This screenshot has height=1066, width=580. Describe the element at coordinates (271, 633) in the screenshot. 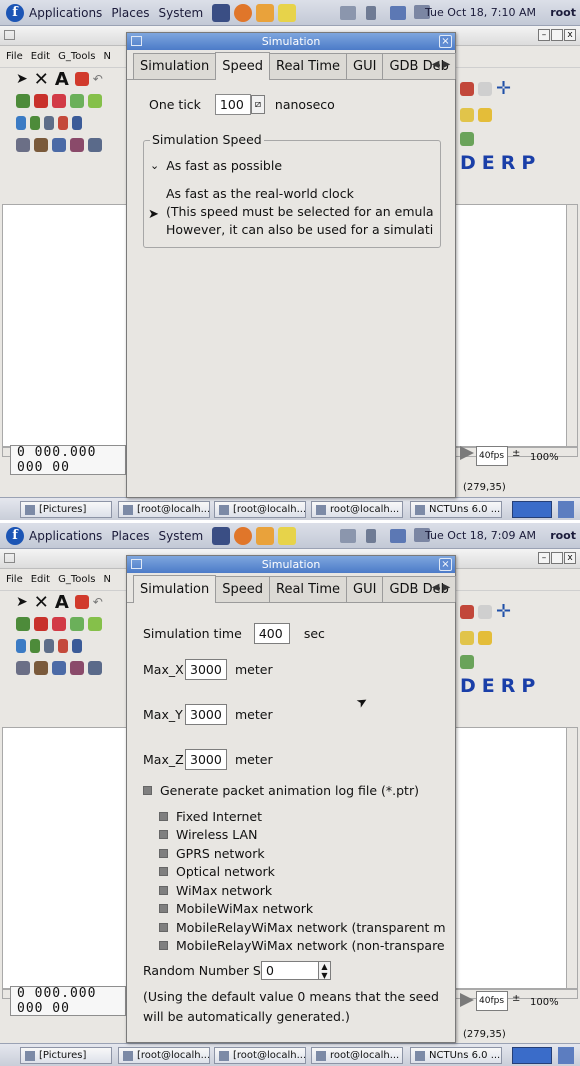

I see `sim-time-input: 400` at that location.